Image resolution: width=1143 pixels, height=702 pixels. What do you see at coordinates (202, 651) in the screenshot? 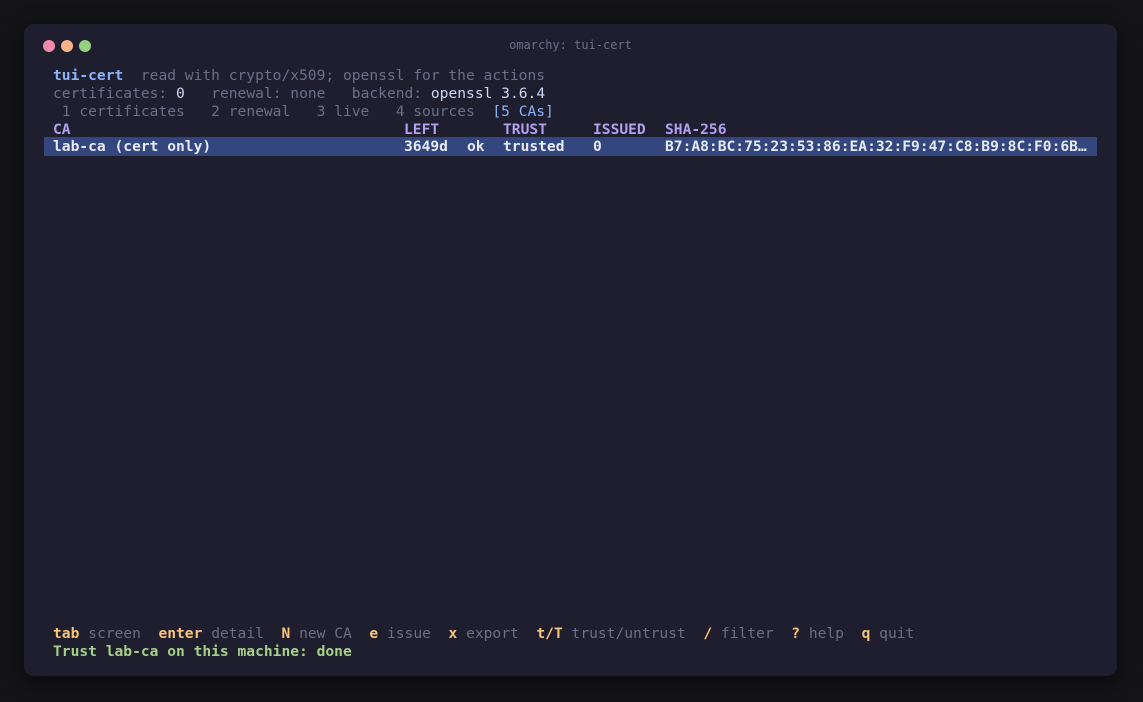
I see `status-message: Trust lab-ca on this machine: done` at bounding box center [202, 651].